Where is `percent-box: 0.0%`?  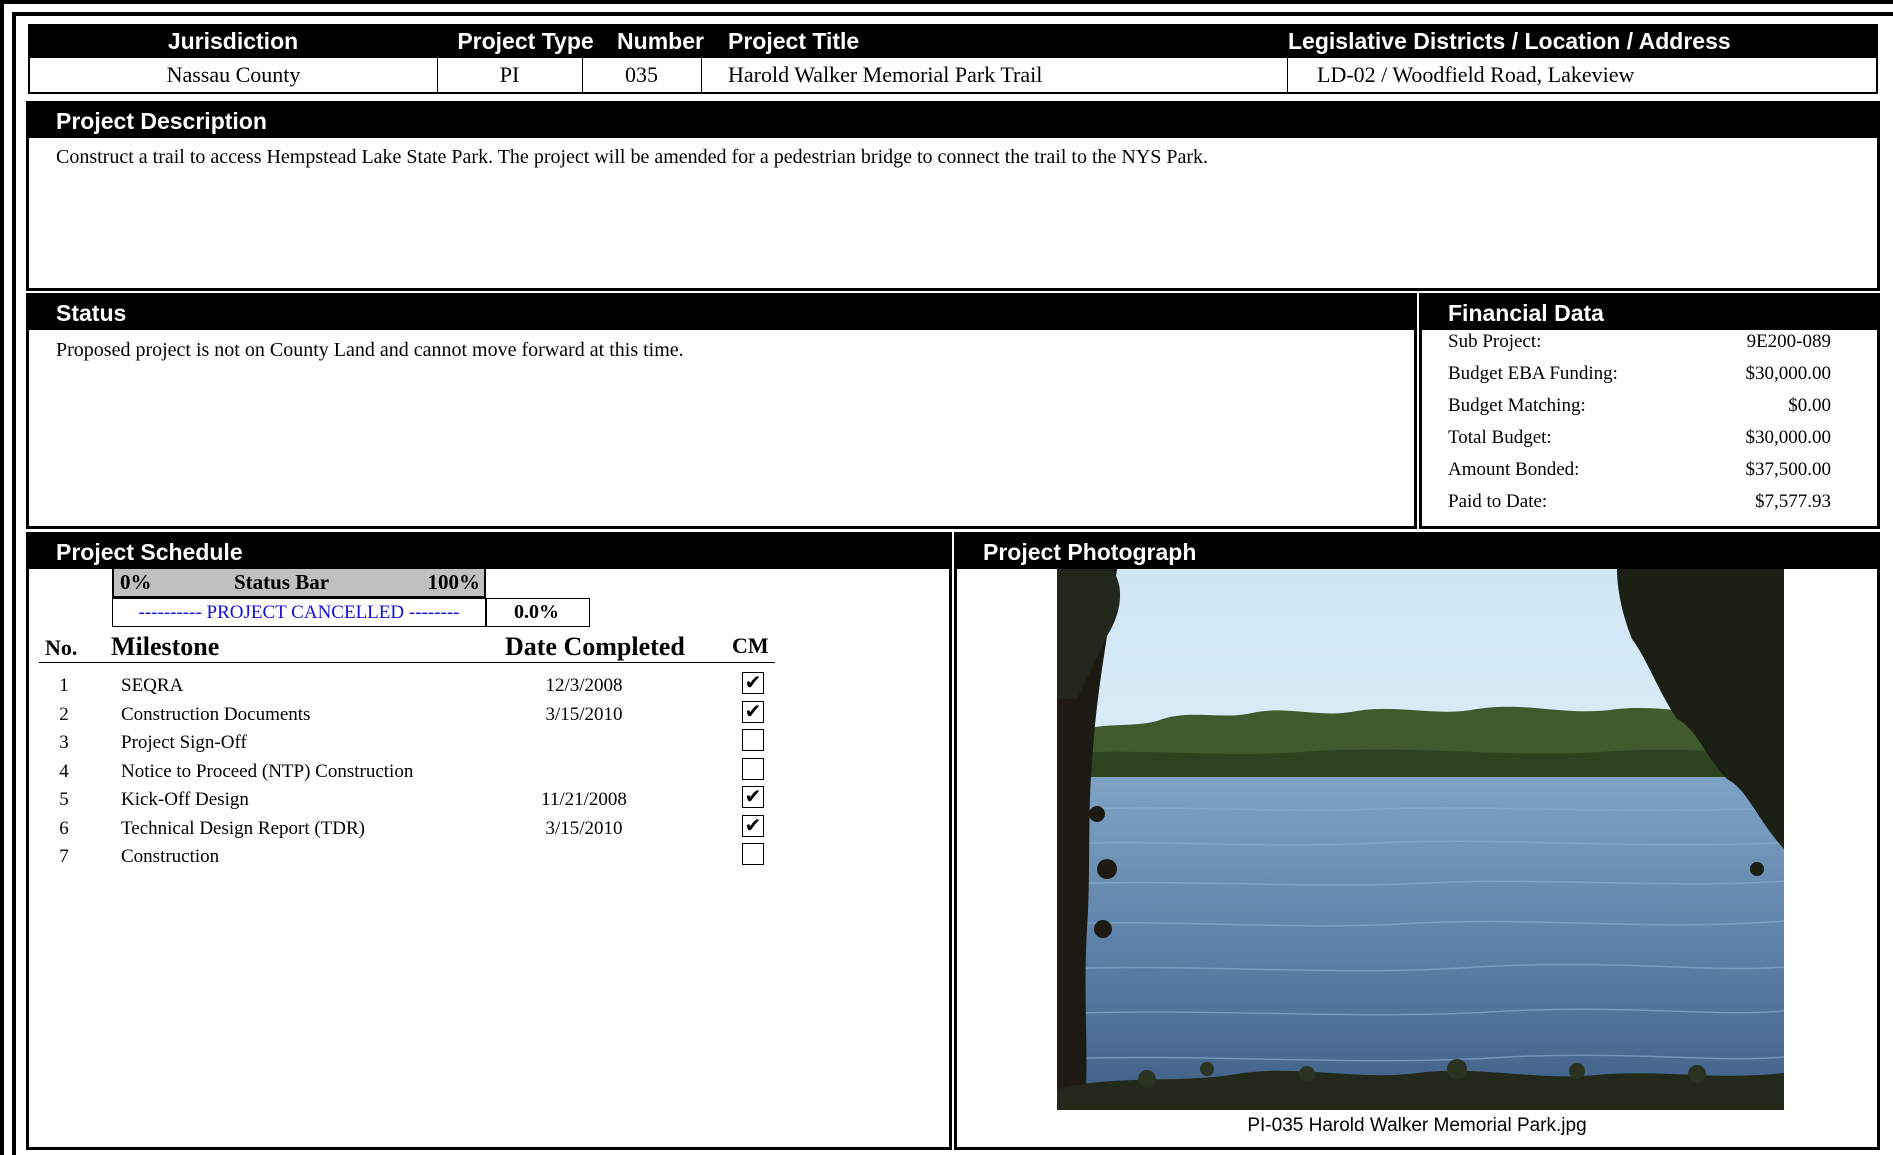 percent-box: 0.0% is located at coordinates (538, 612).